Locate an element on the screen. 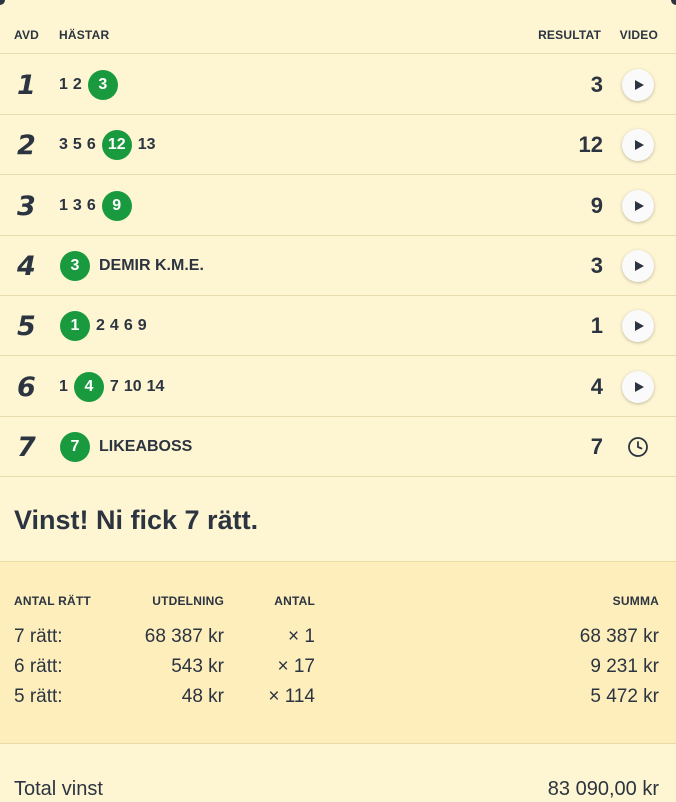  header-video: VIDEO is located at coordinates (638, 35).